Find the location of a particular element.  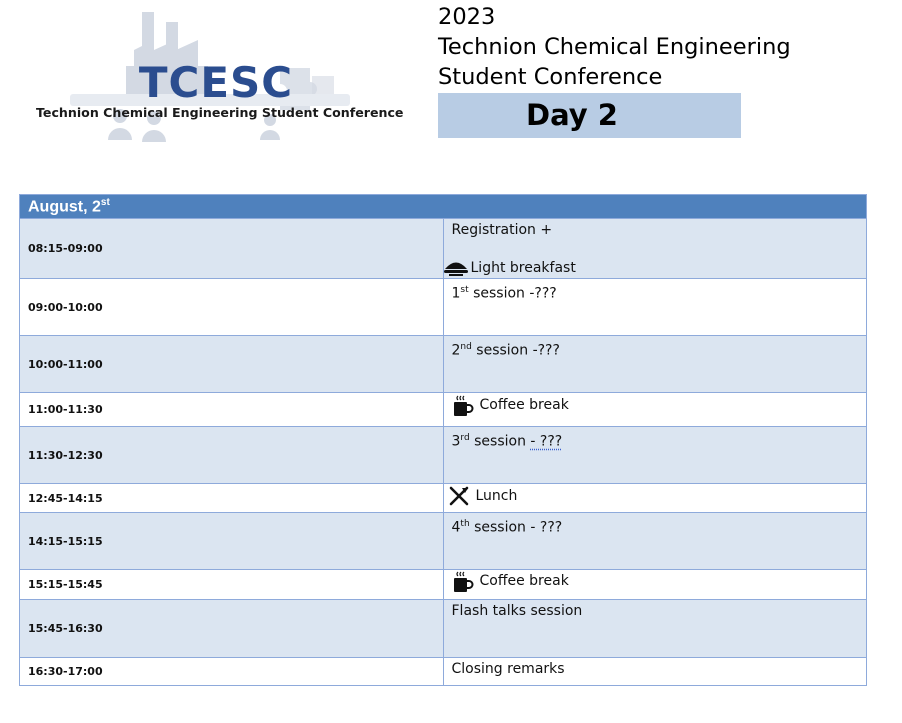

activity-text: Lunch is located at coordinates (496, 496).